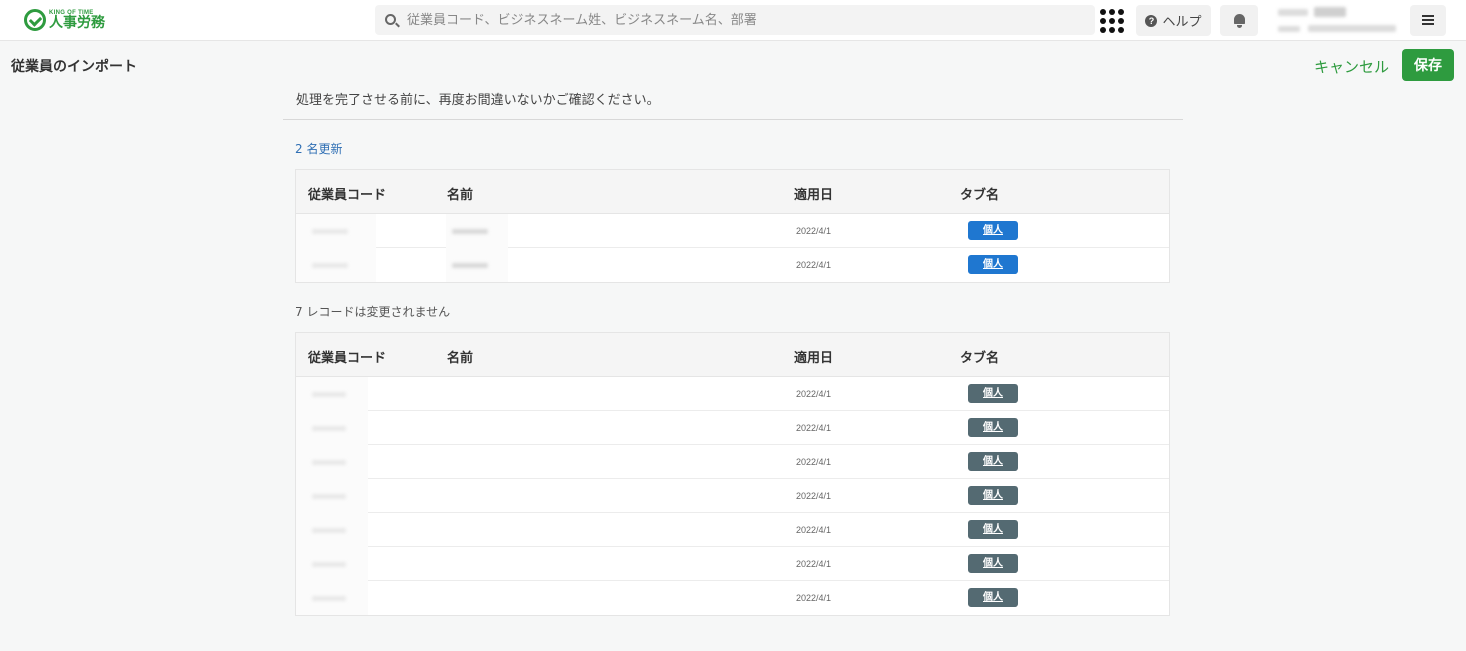 This screenshot has height=651, width=1466. I want to click on save-button: 保存, so click(1428, 65).